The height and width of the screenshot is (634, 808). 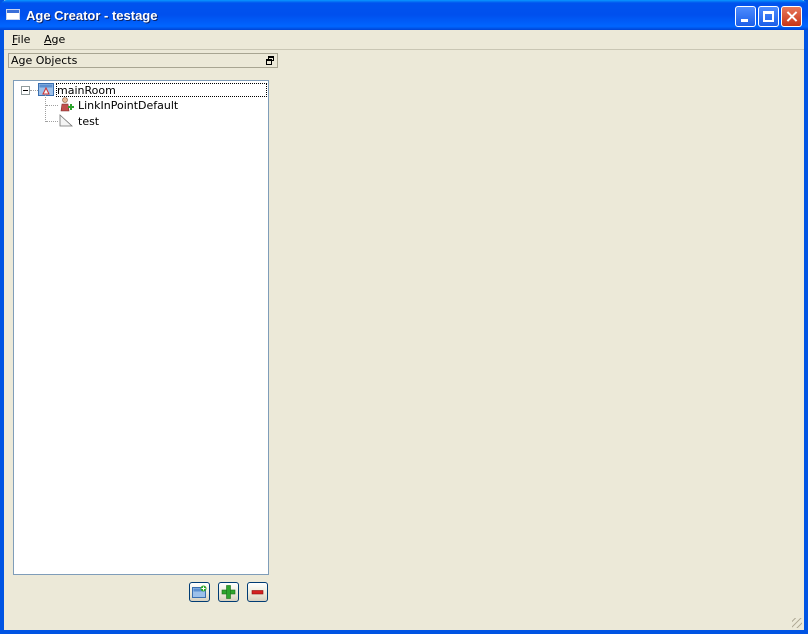 What do you see at coordinates (44, 60) in the screenshot?
I see `dock-title: Age Objects` at bounding box center [44, 60].